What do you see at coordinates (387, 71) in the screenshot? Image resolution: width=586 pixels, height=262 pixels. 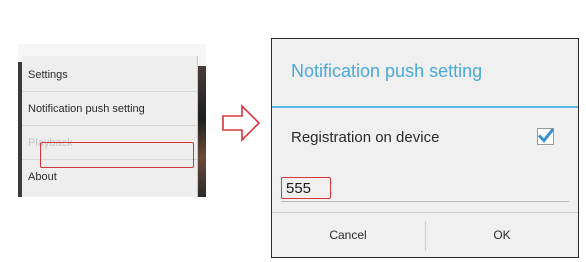 I see `dialog-title: Notification push setting` at bounding box center [387, 71].